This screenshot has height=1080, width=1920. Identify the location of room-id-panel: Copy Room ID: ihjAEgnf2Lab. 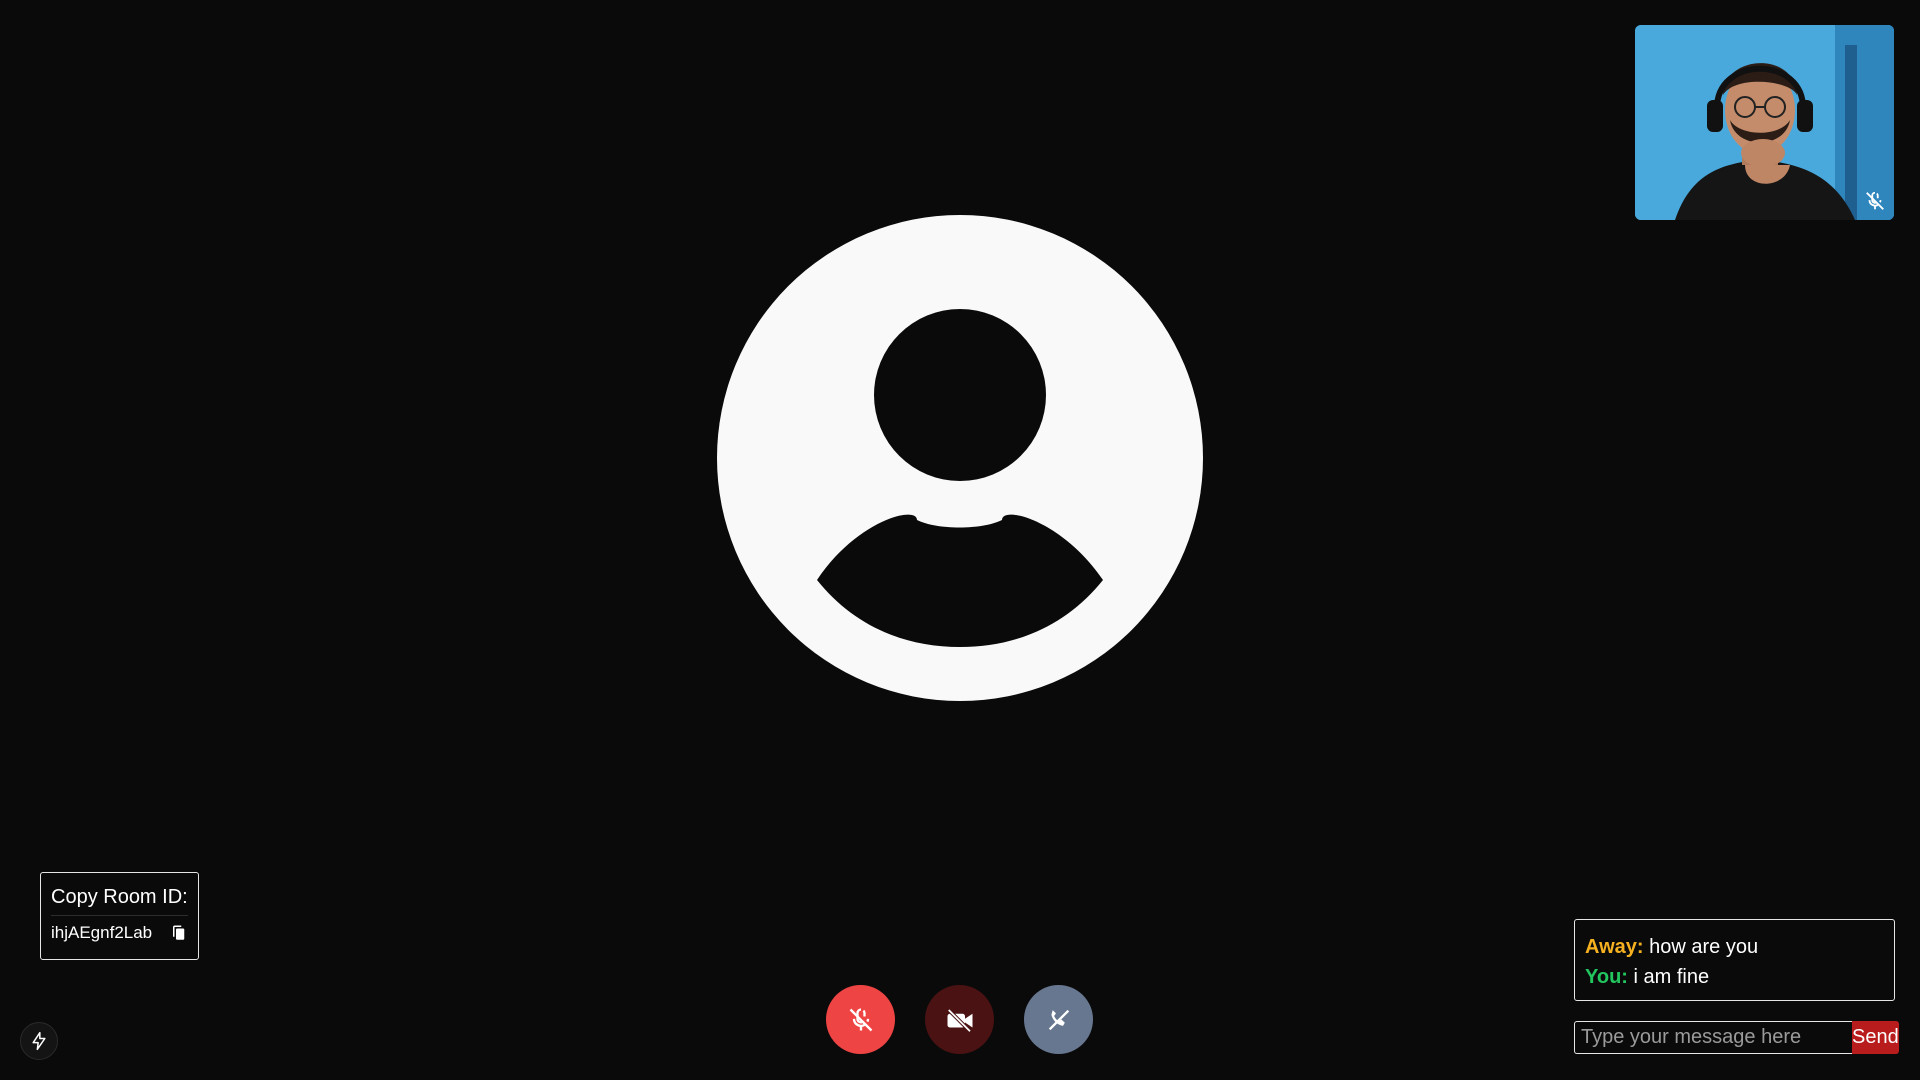
(119, 916).